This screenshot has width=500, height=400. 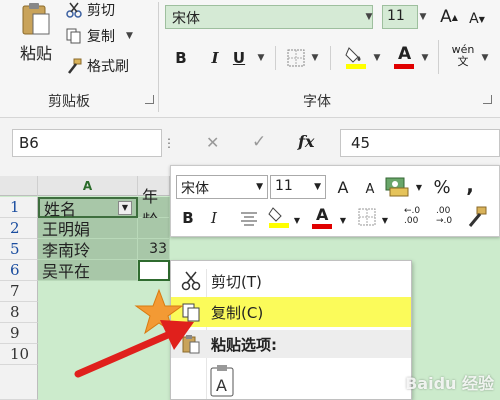 I want to click on grow-font-button: A ▲, so click(x=449, y=17).